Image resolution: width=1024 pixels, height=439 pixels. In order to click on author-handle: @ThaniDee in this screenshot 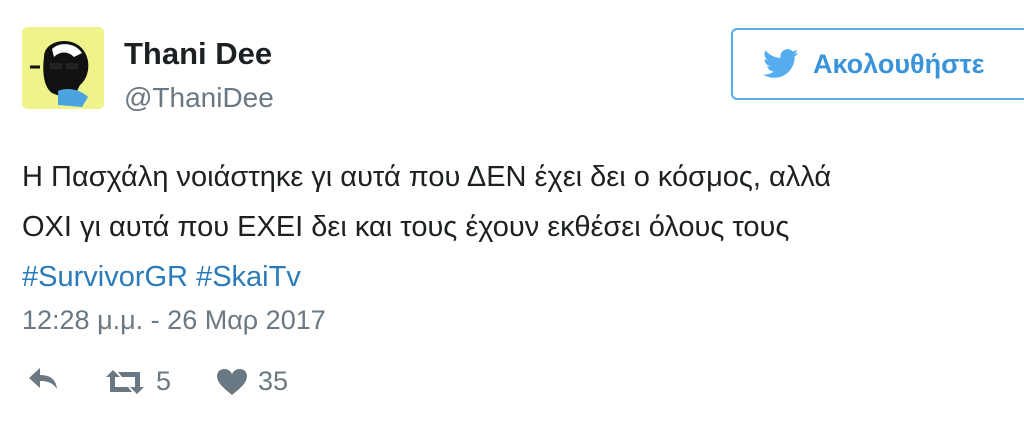, I will do `click(199, 98)`.